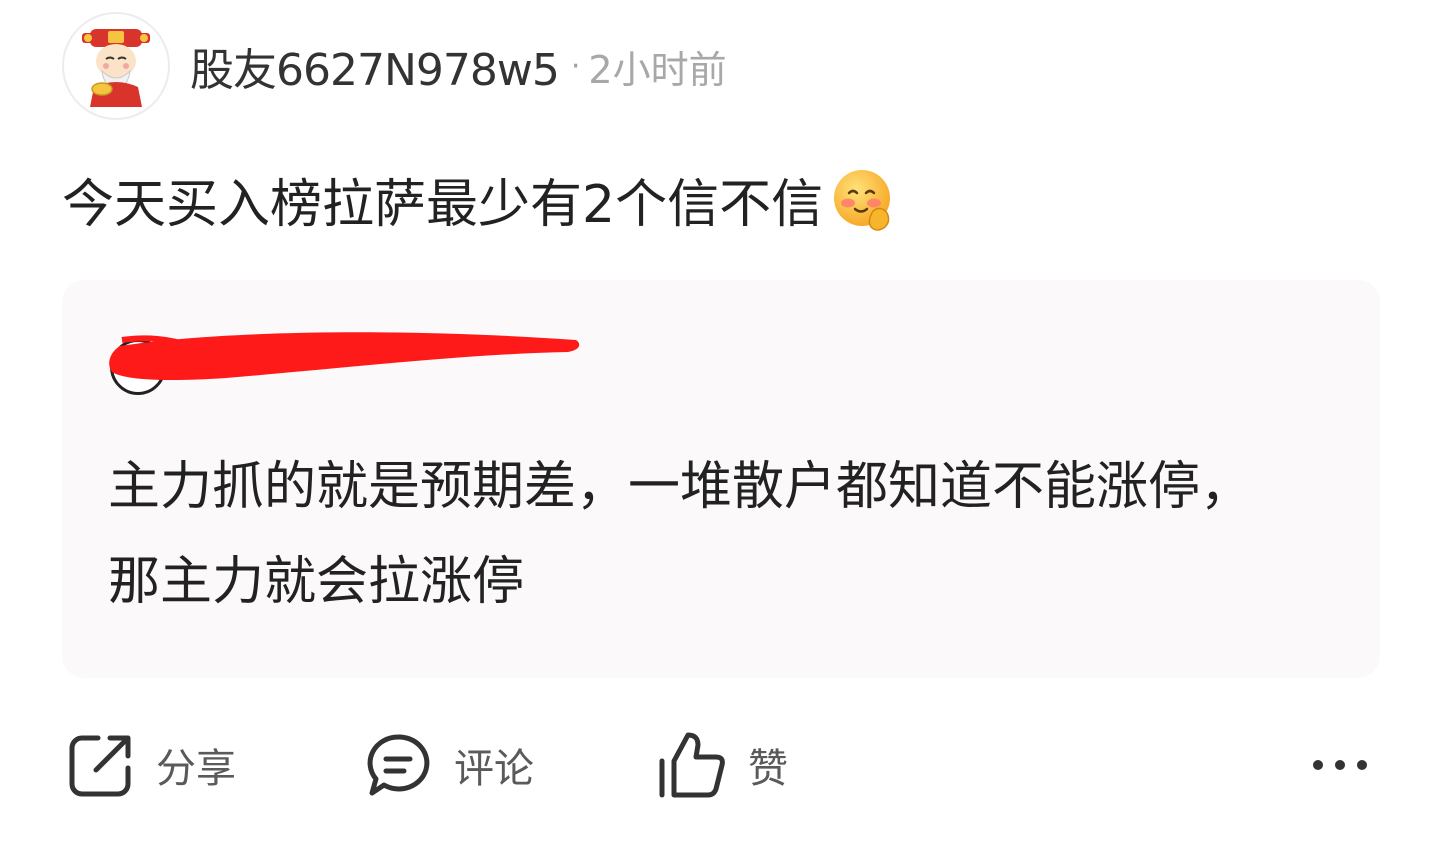 This screenshot has height=845, width=1440. I want to click on comment-label: 评论, so click(494, 769).